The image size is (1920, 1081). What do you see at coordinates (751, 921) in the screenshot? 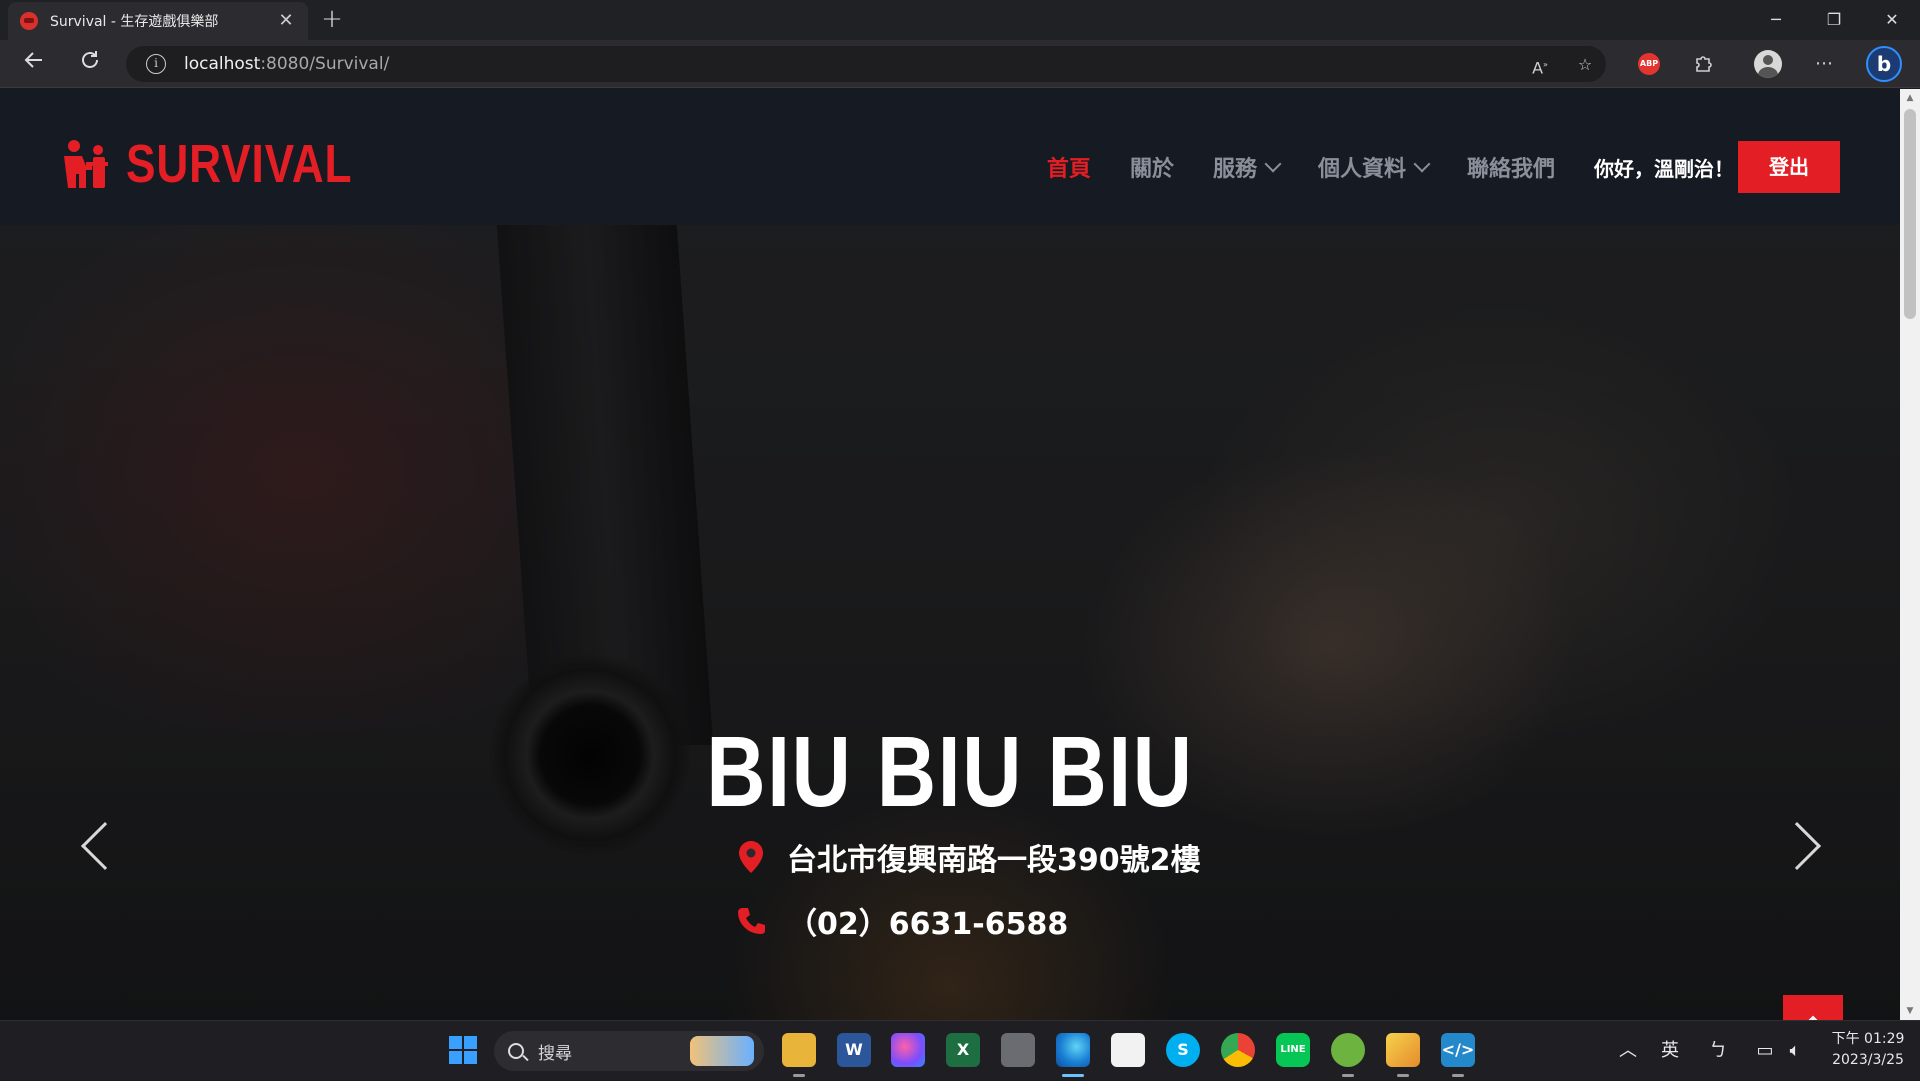
I see `phone-icon` at bounding box center [751, 921].